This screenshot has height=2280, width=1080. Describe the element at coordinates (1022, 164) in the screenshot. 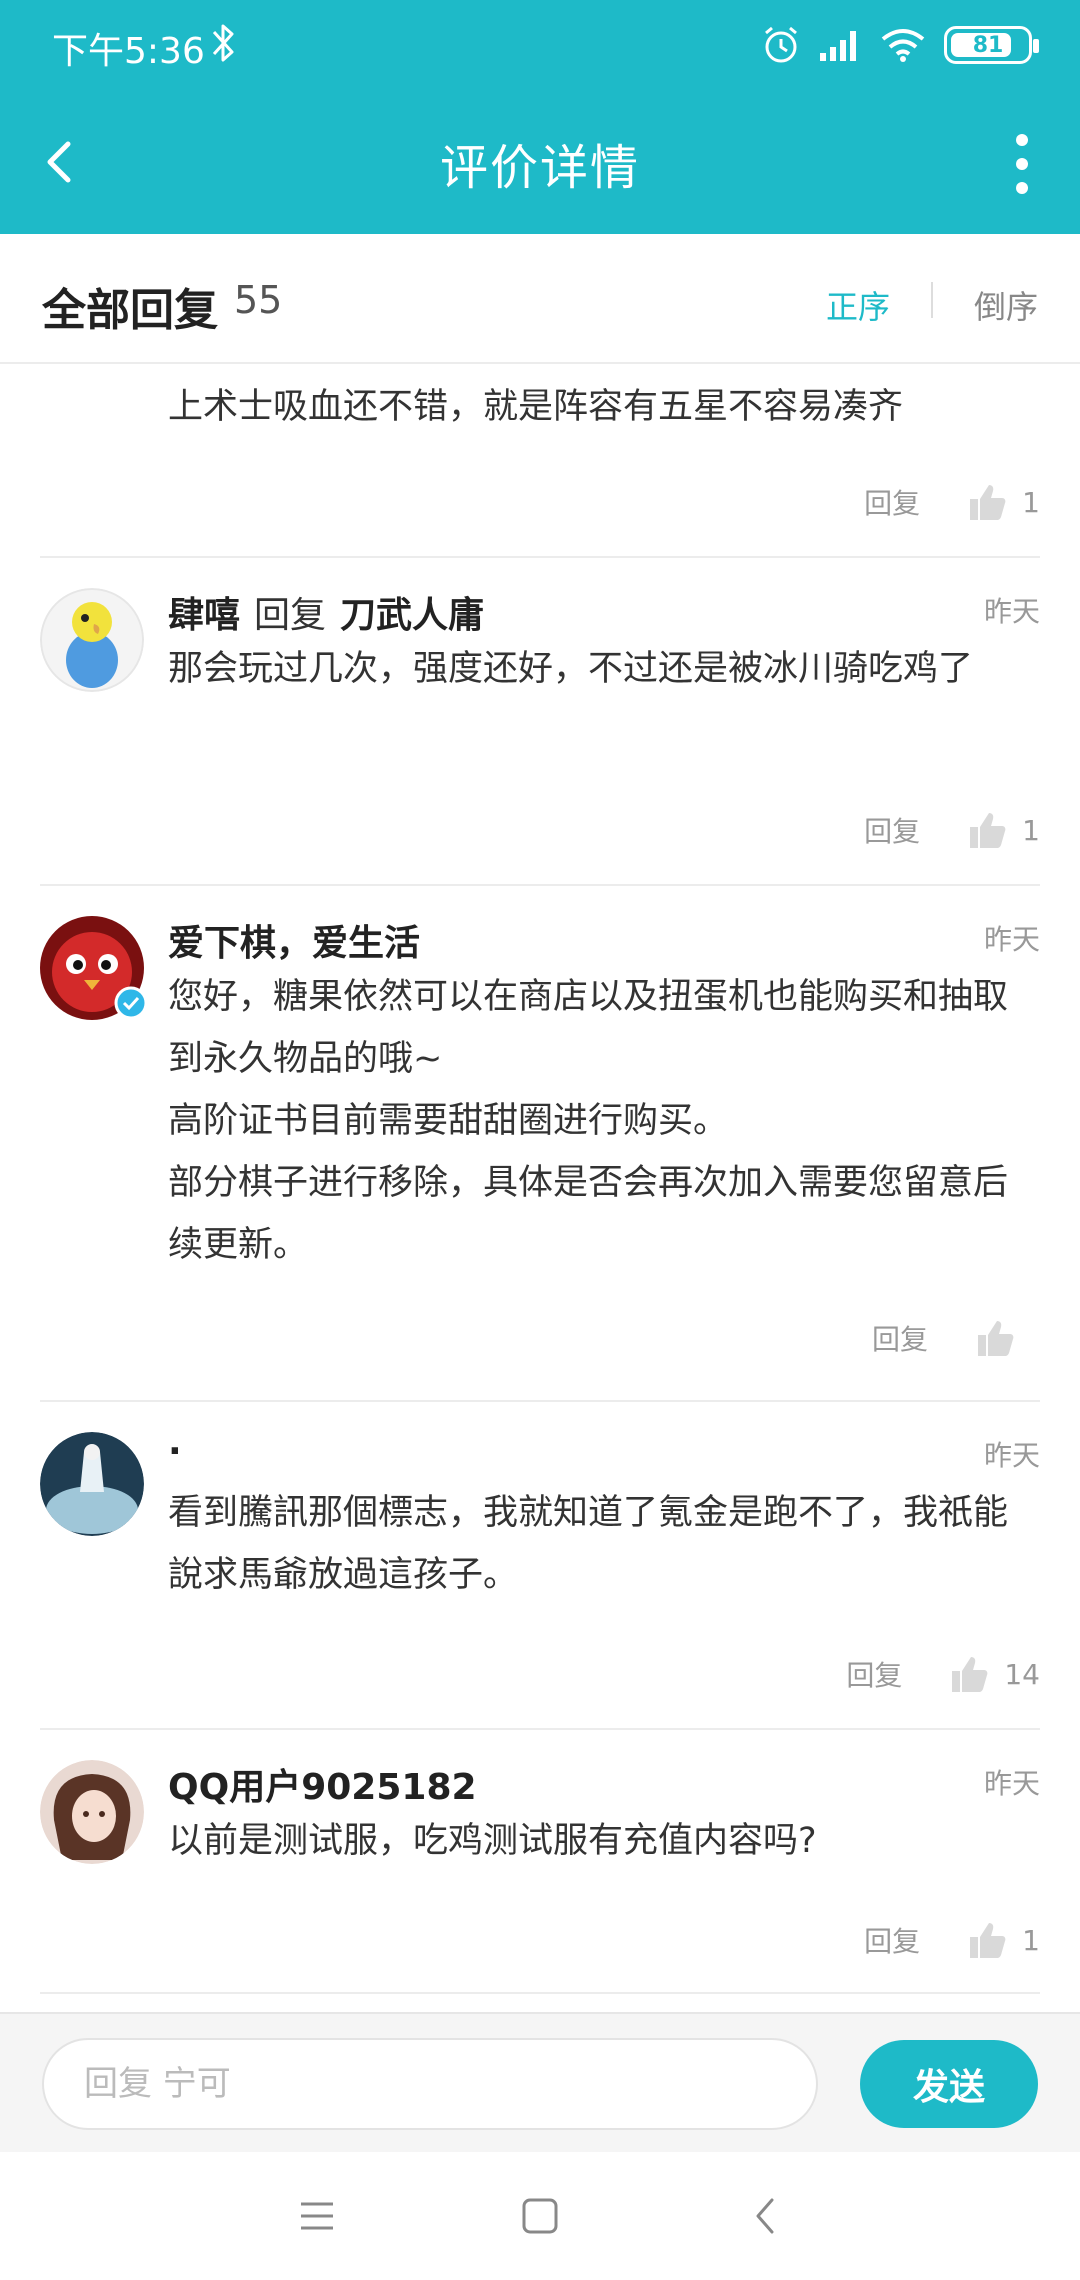

I see `more-vertical-icon` at that location.